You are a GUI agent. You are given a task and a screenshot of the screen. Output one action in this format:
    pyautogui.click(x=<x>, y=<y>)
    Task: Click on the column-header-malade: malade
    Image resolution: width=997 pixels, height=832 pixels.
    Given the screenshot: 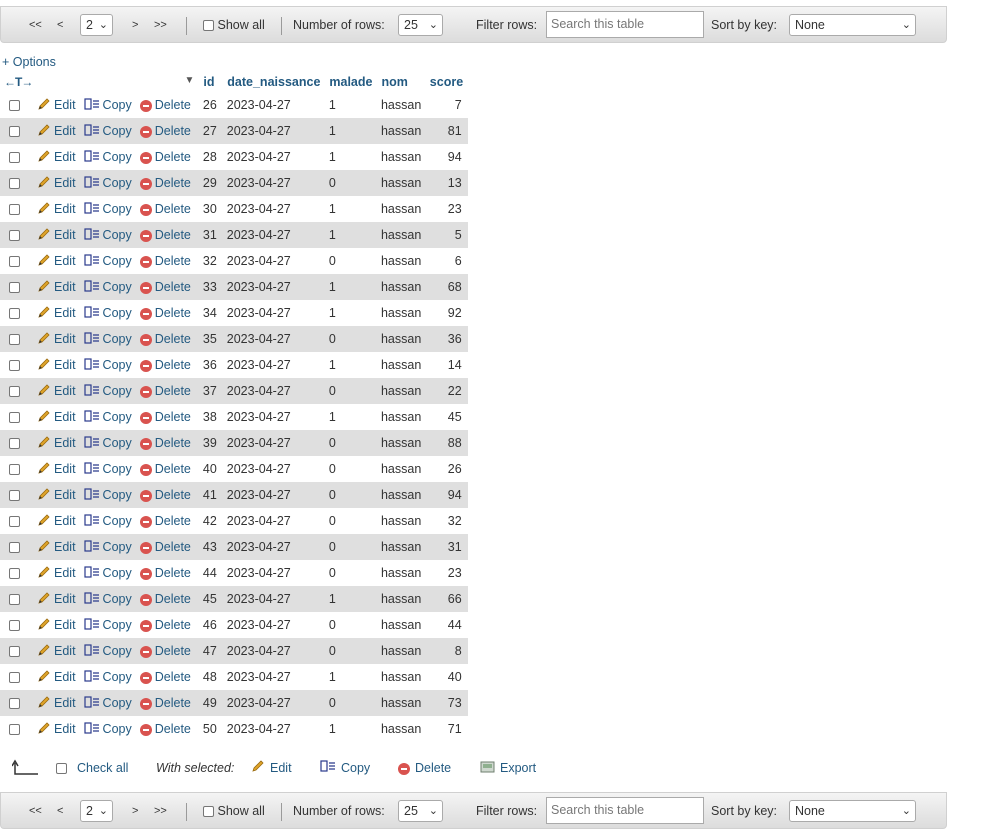 What is the action you would take?
    pyautogui.click(x=351, y=82)
    